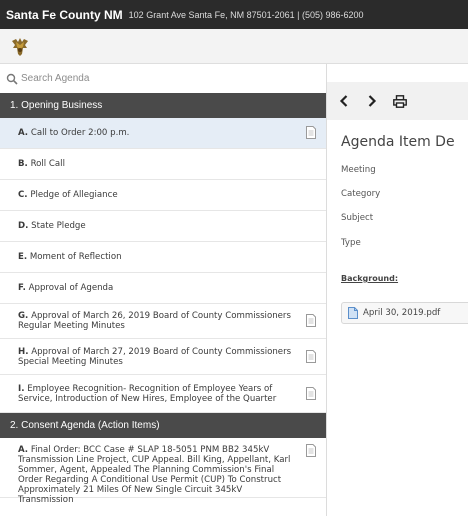 The width and height of the screenshot is (468, 516). What do you see at coordinates (20, 47) in the screenshot?
I see `county-seal-icon` at bounding box center [20, 47].